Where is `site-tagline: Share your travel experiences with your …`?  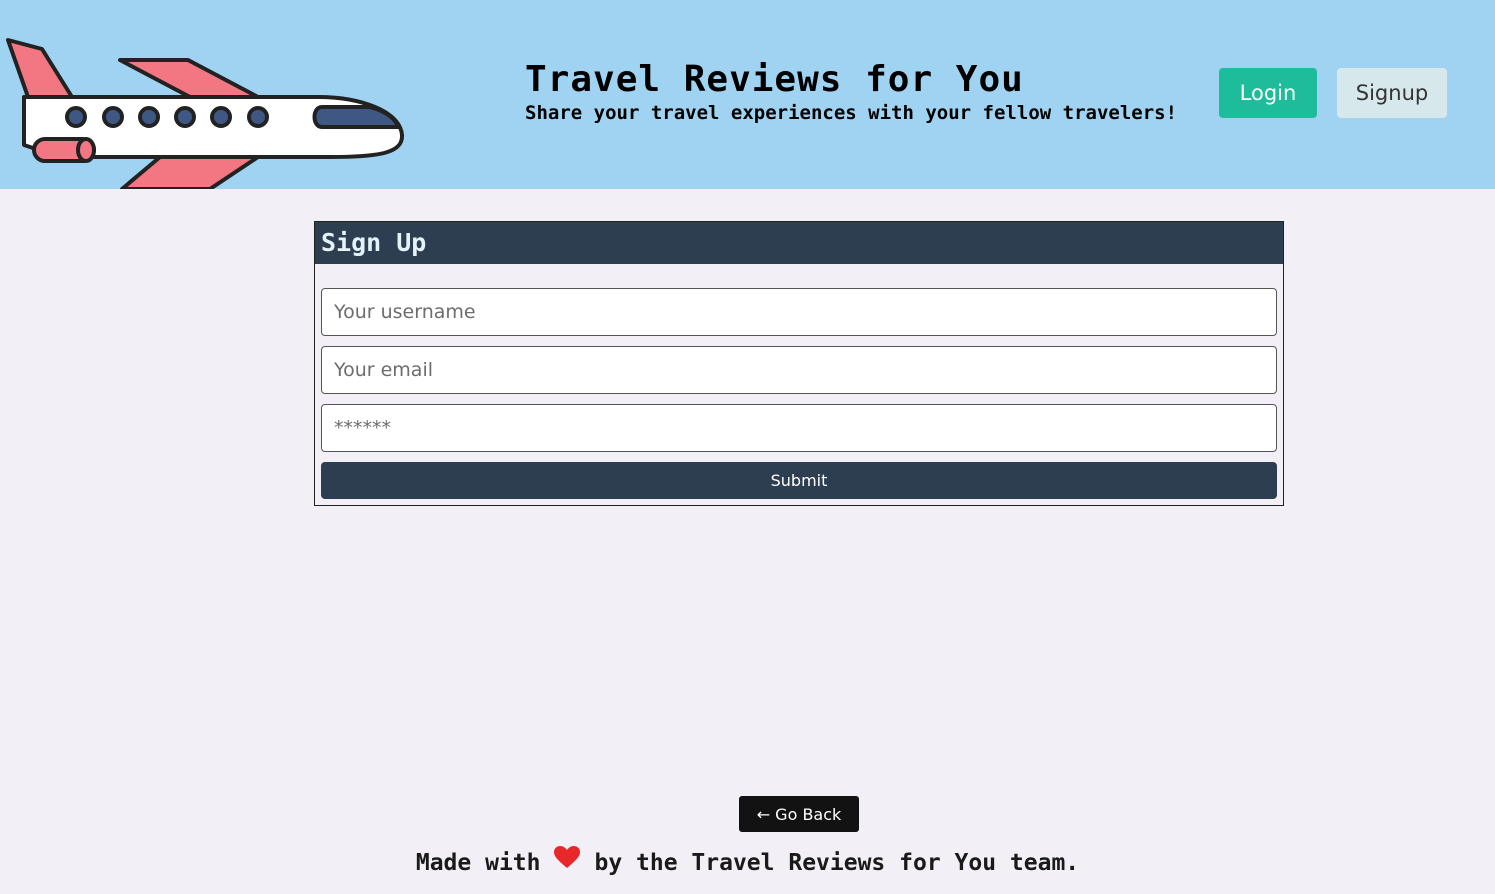 site-tagline: Share your travel experiences with your … is located at coordinates (851, 113).